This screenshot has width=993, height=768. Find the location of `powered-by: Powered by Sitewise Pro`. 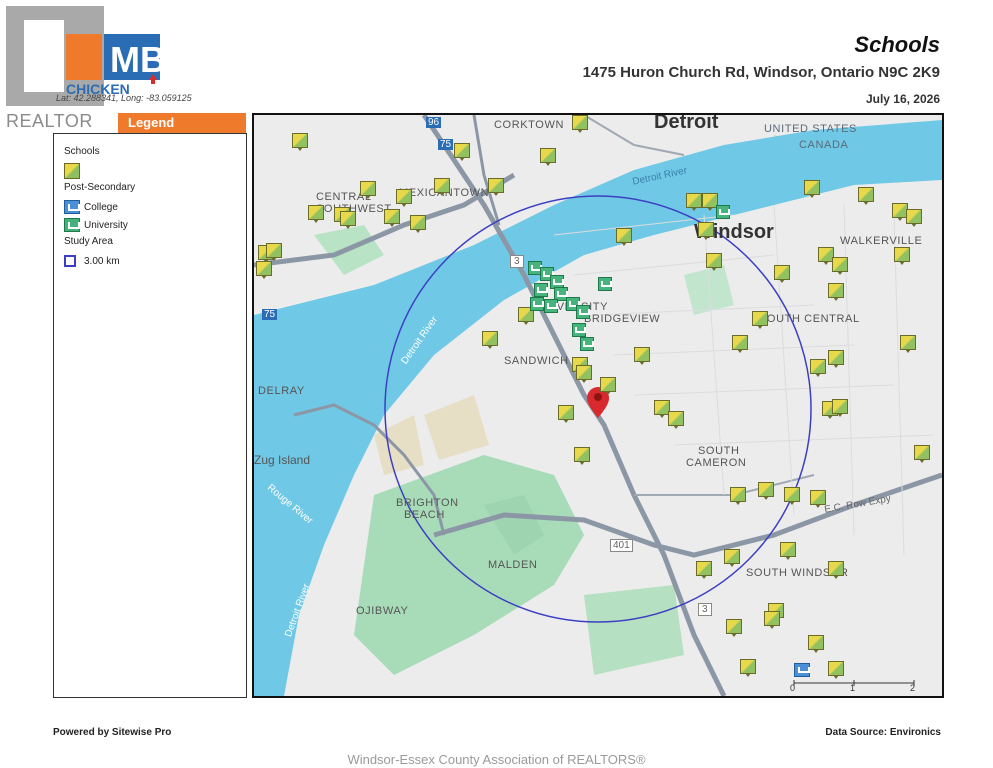

powered-by: Powered by Sitewise Pro is located at coordinates (112, 732).